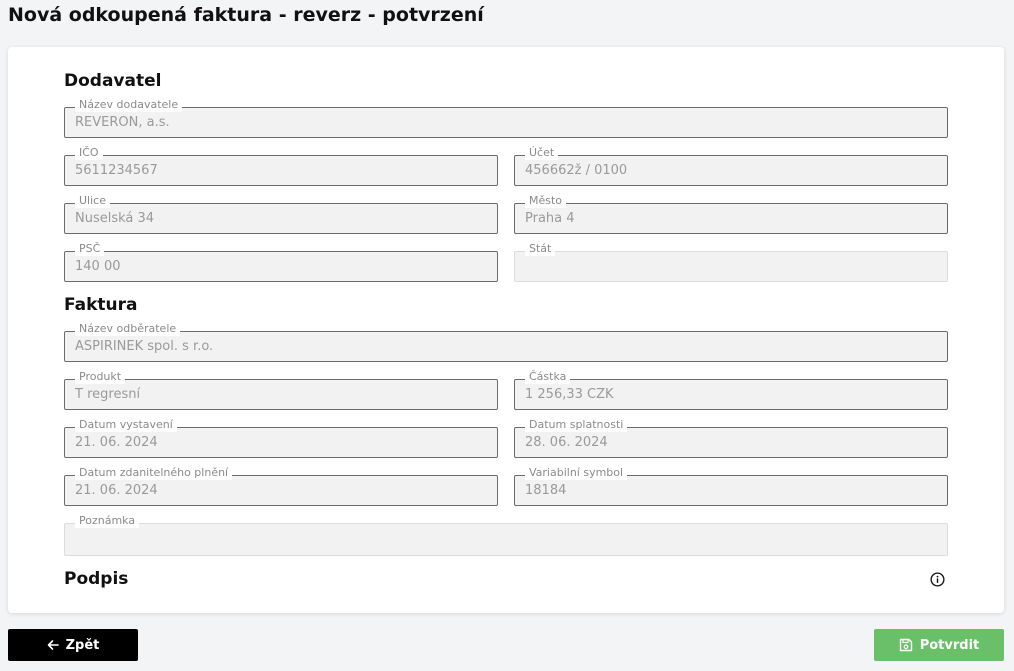 This screenshot has width=1014, height=671. I want to click on zip-field: PSČ 140 00, so click(281, 262).